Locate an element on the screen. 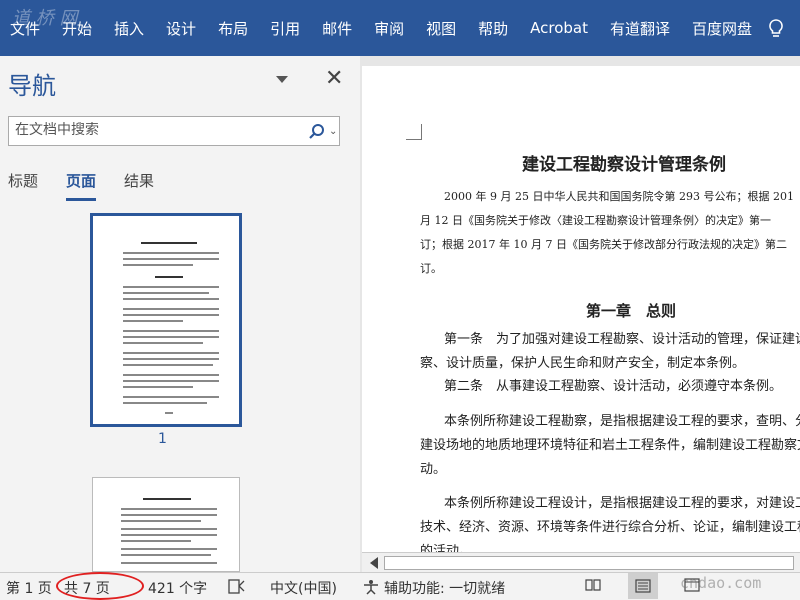 This screenshot has width=800, height=600. paragraph-3-line-1: 本条例所称建设工程勘察，是指根据建设工程的要求，查明、分析 is located at coordinates (622, 421).